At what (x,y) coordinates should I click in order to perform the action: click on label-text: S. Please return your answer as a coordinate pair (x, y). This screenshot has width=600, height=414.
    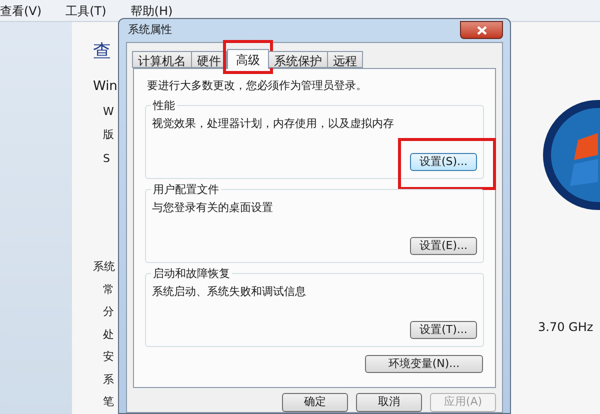
    Looking at the image, I should click on (106, 158).